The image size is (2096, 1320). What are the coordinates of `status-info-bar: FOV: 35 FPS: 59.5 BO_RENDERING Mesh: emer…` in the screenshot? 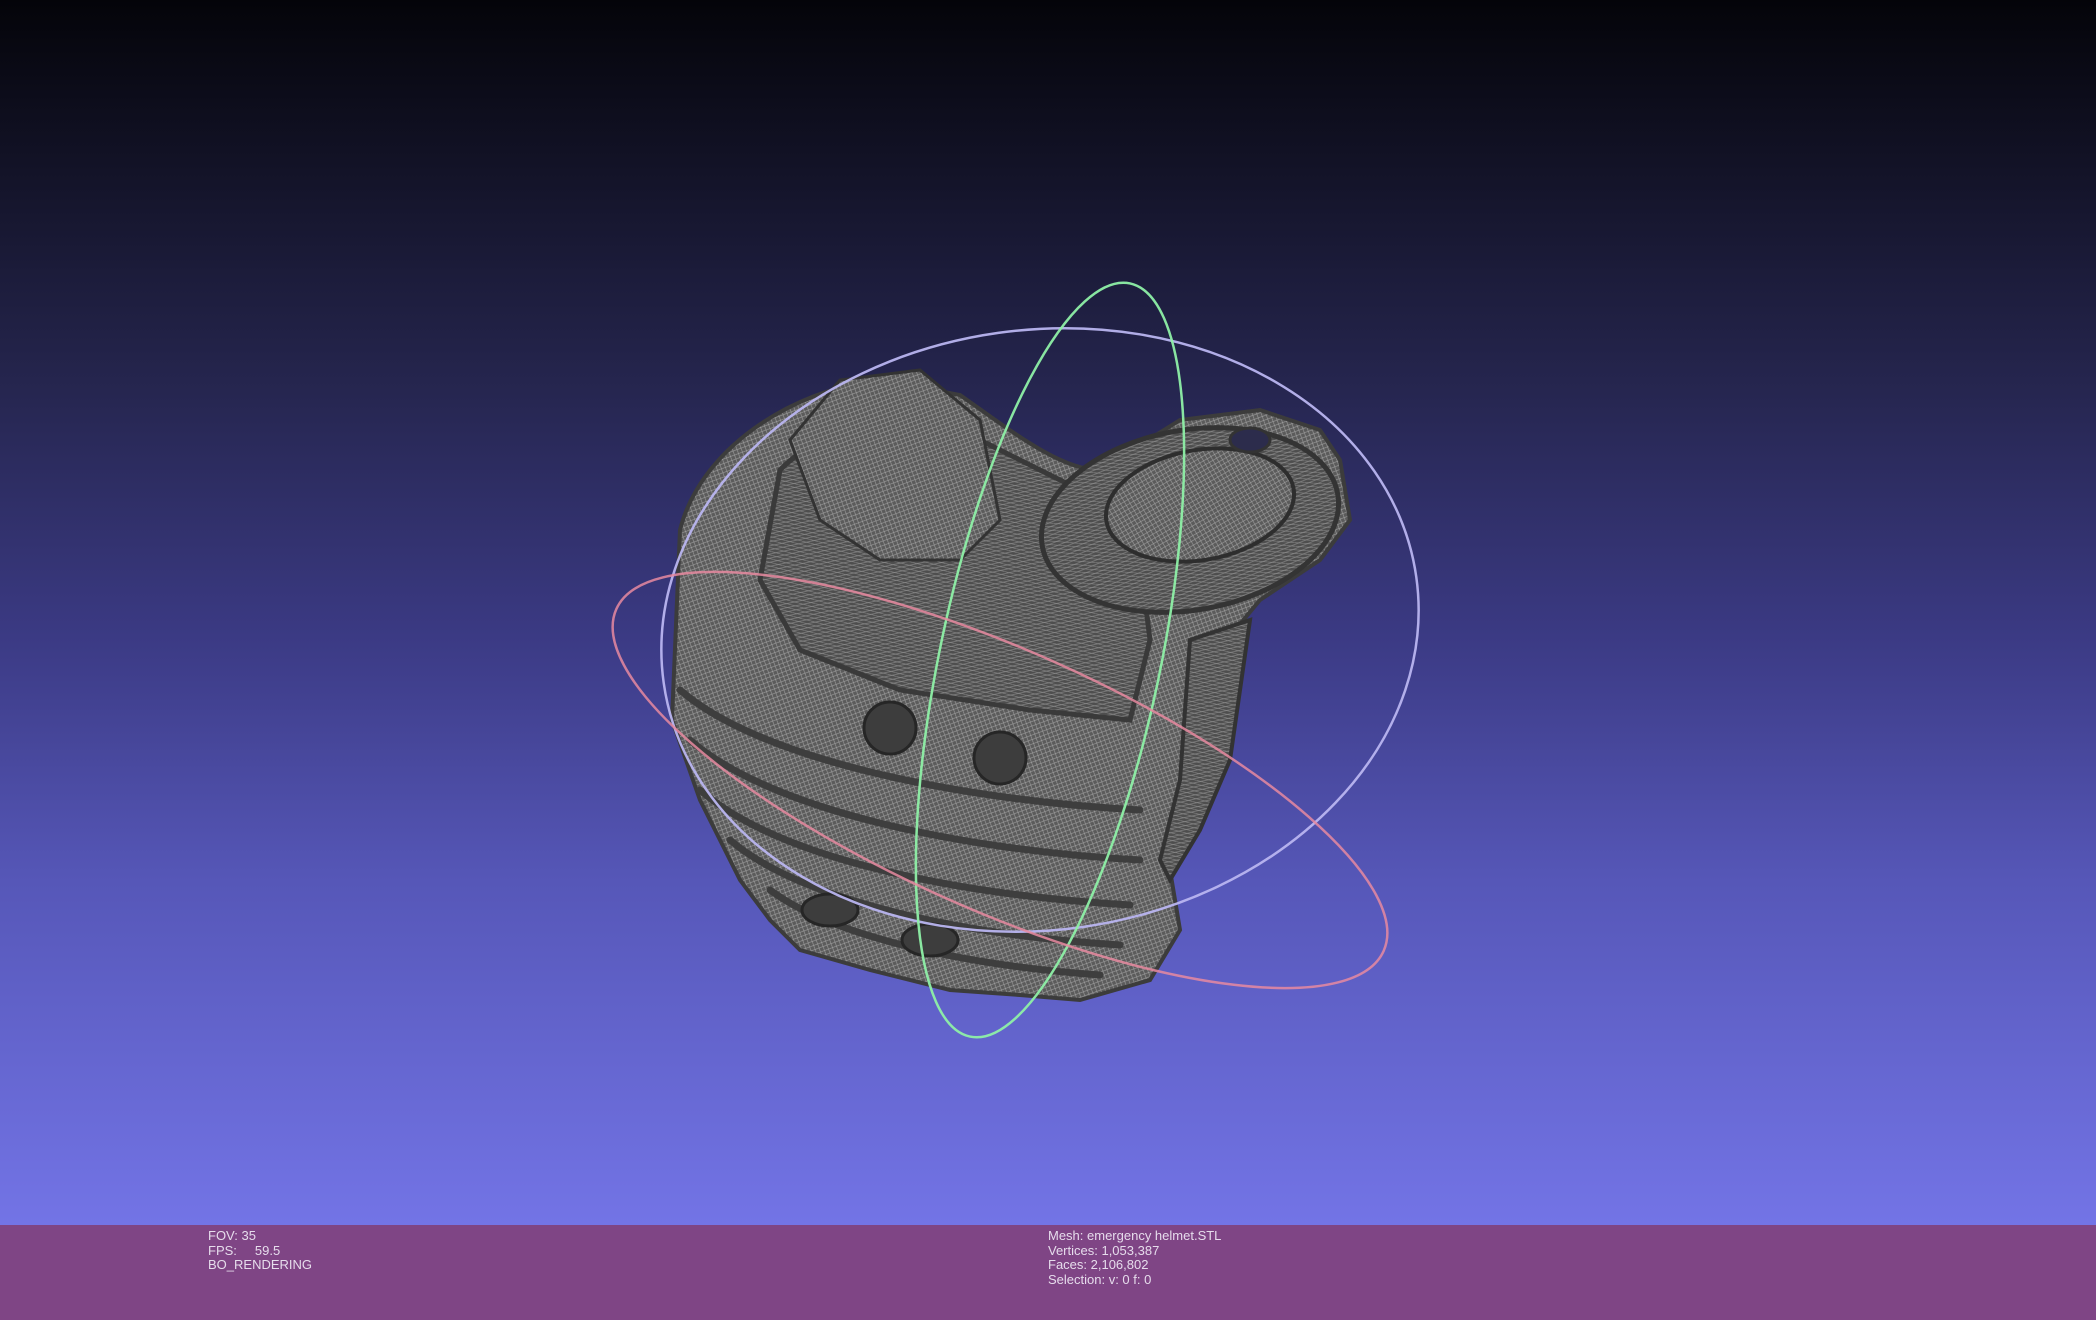 It's located at (1048, 1272).